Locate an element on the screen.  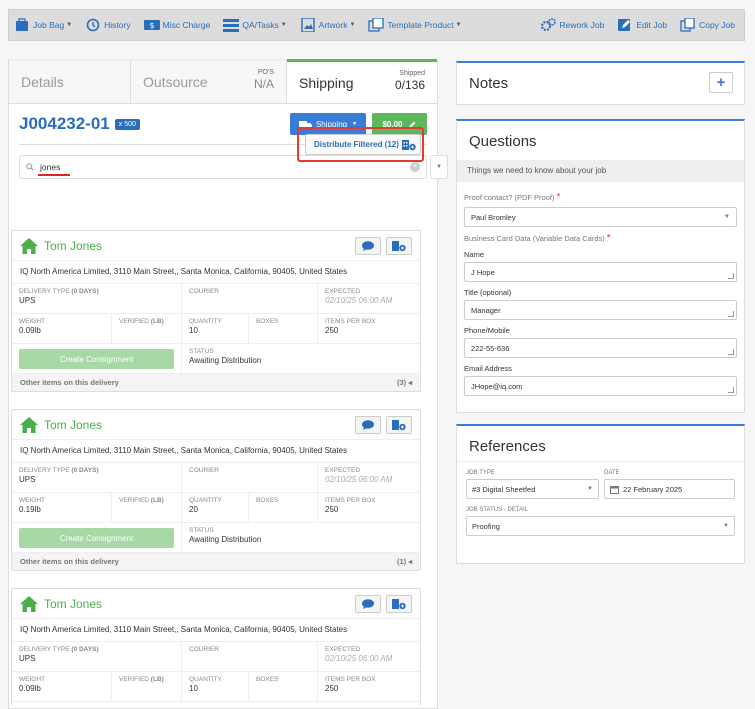
quantity-label: QUANTITY is located at coordinates (205, 321).